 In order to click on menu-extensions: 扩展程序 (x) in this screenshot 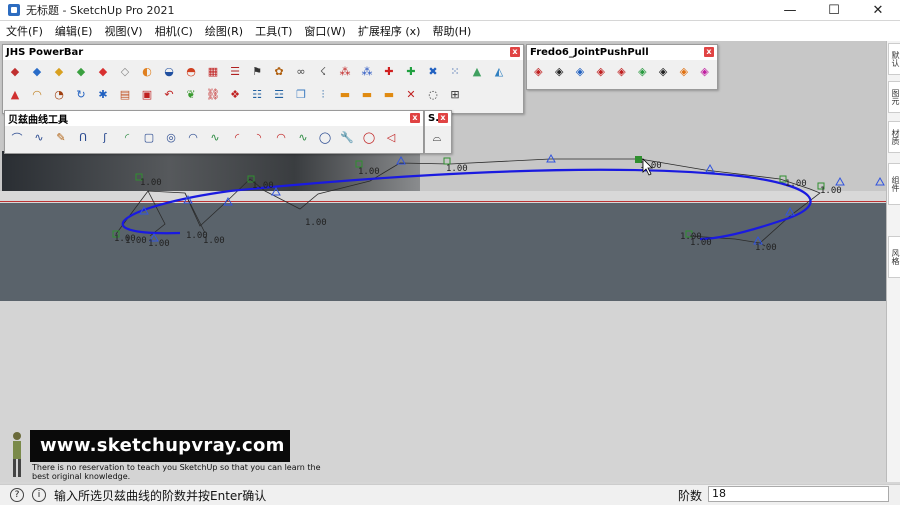, I will do `click(389, 31)`.